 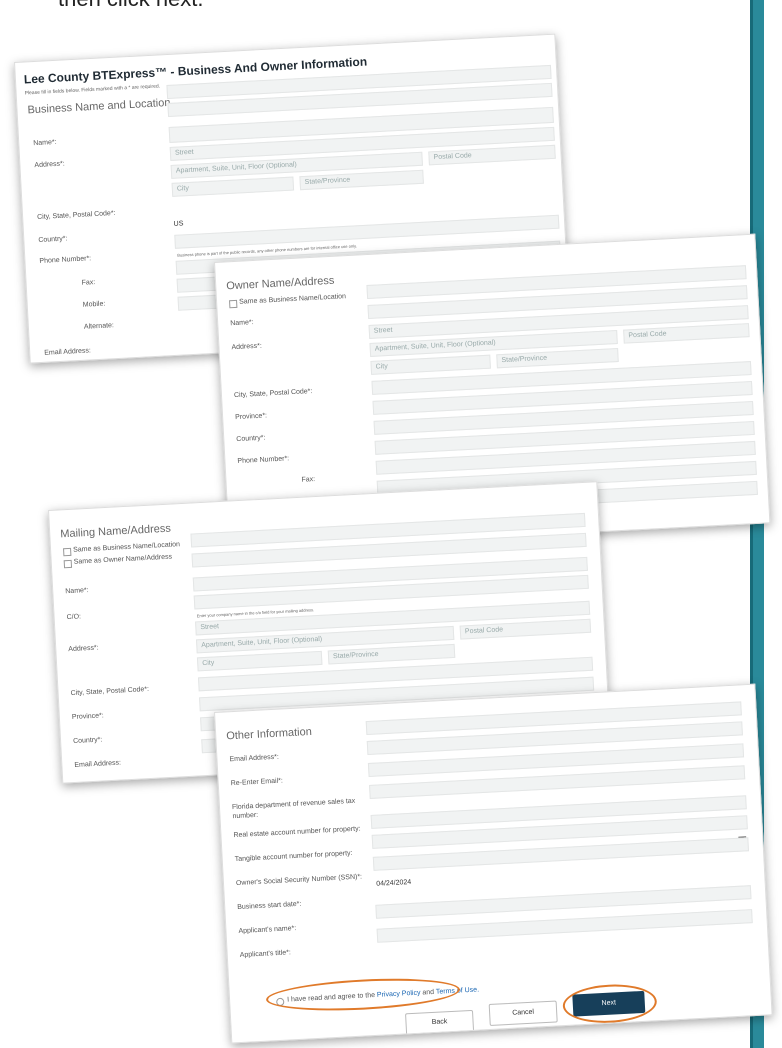 I want to click on business-city-state-label: City, State, Postal Code*:, so click(x=76, y=215).